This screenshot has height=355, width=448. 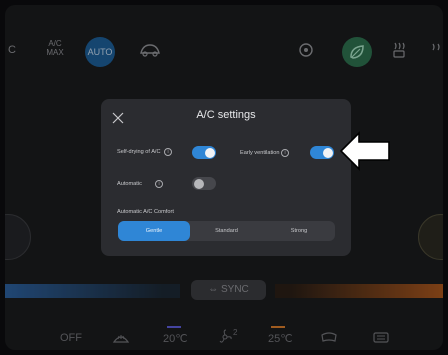 I want to click on automatic-toggle, so click(x=204, y=183).